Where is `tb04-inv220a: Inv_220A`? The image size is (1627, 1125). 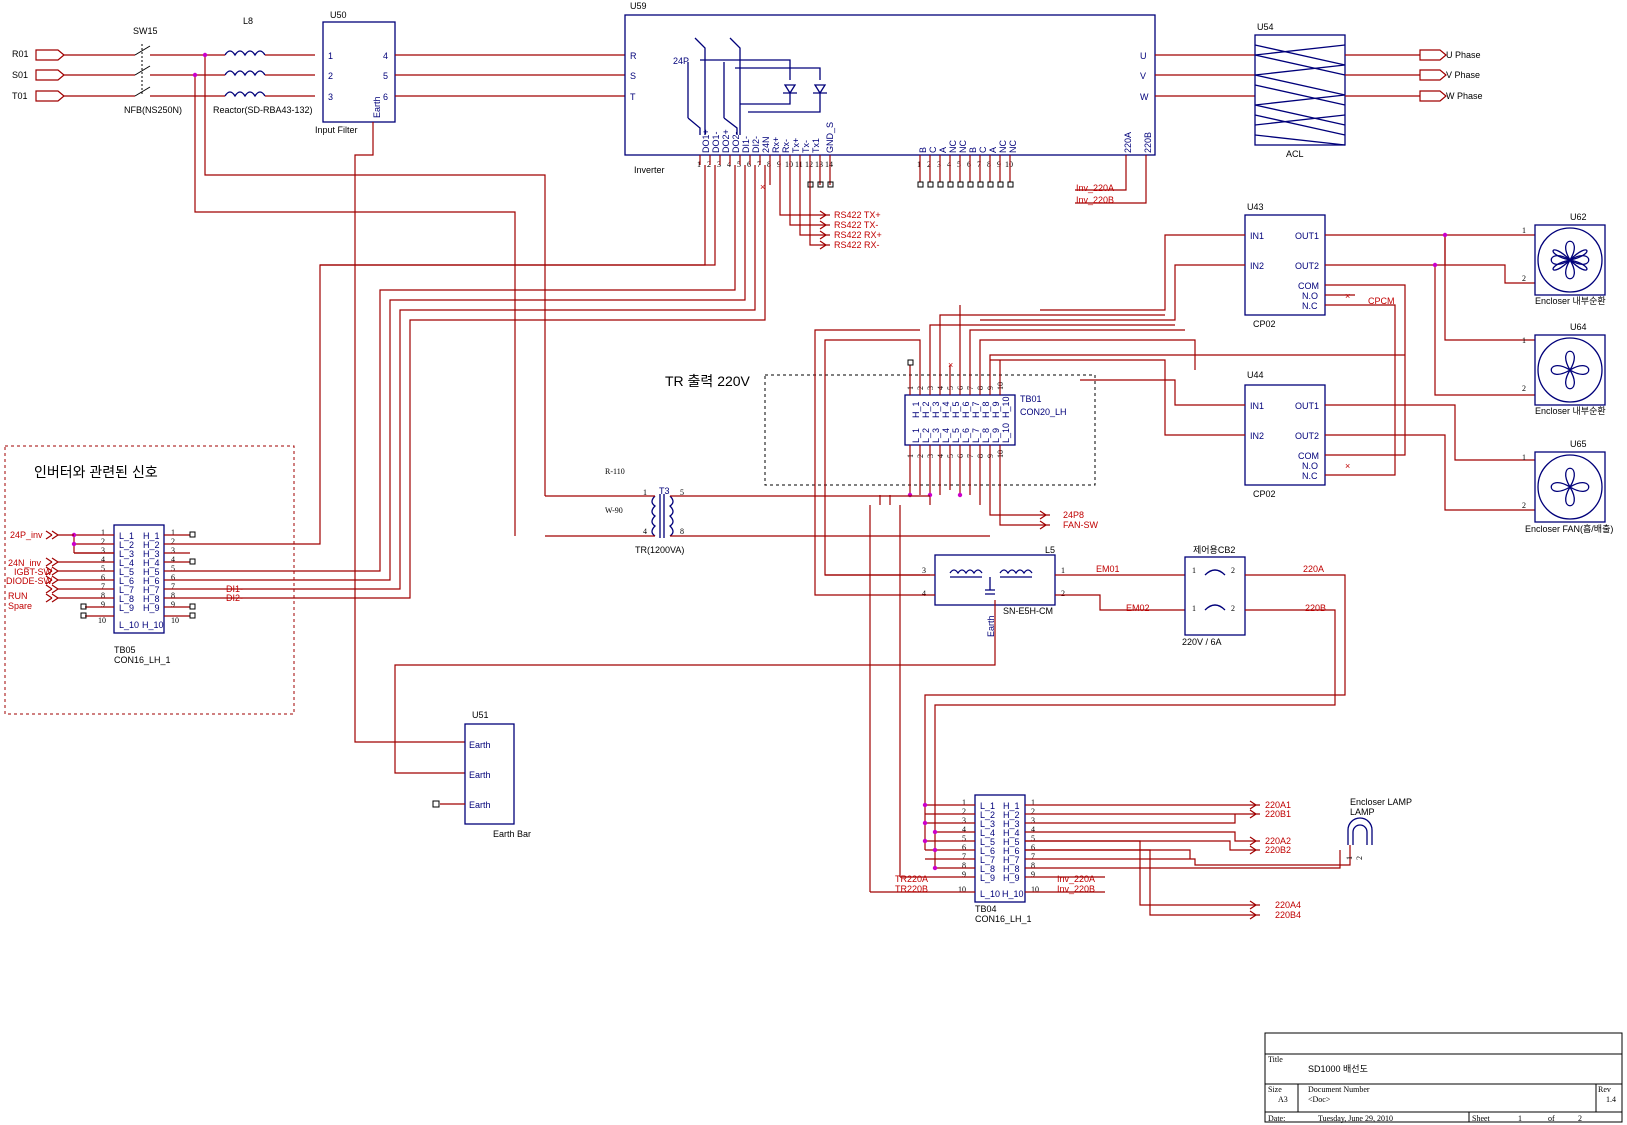 tb04-inv220a: Inv_220A is located at coordinates (1076, 879).